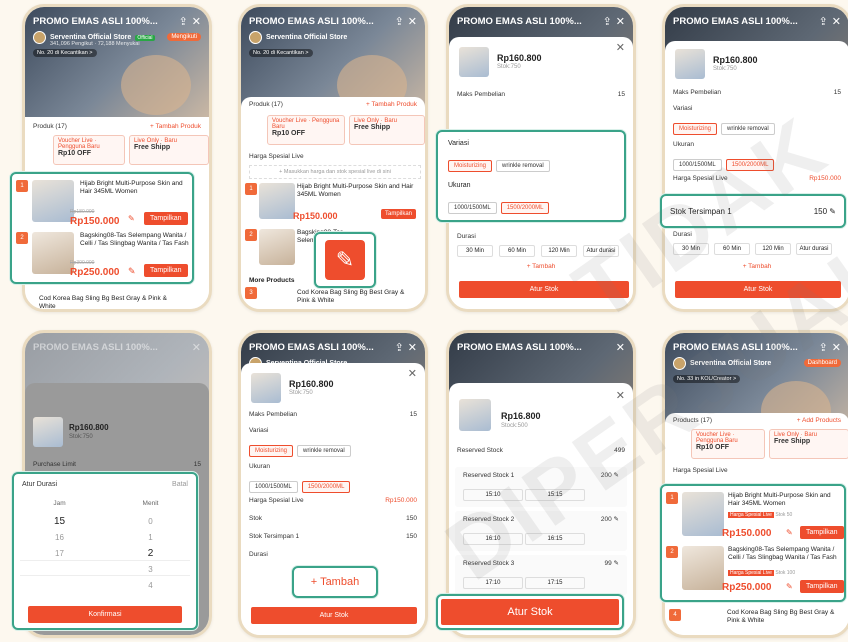 The width and height of the screenshot is (848, 642). What do you see at coordinates (753, 211) in the screenshot?
I see `reserved-stock-highlight: Stok Tersimpan 1 150 ✎` at bounding box center [753, 211].